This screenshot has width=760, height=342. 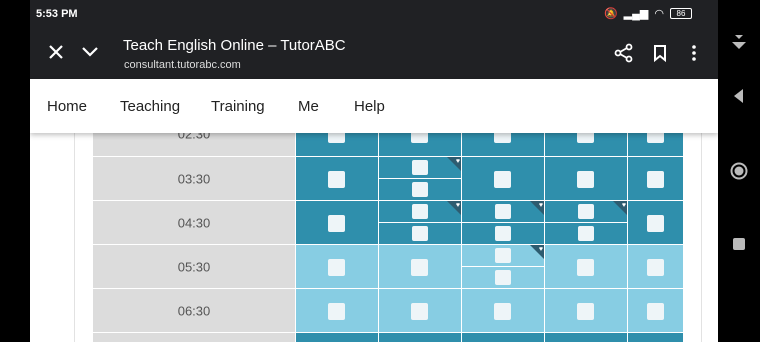 I want to click on hide-nav-icon, so click(x=739, y=42).